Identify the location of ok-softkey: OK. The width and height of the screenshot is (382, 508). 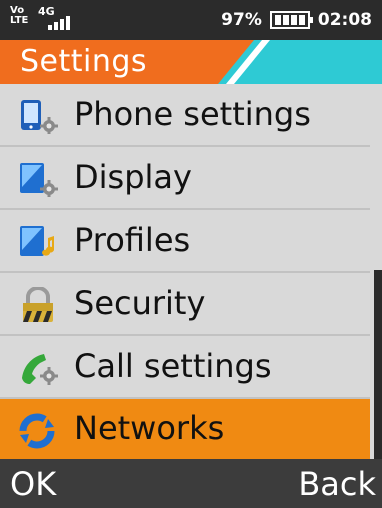
(33, 483).